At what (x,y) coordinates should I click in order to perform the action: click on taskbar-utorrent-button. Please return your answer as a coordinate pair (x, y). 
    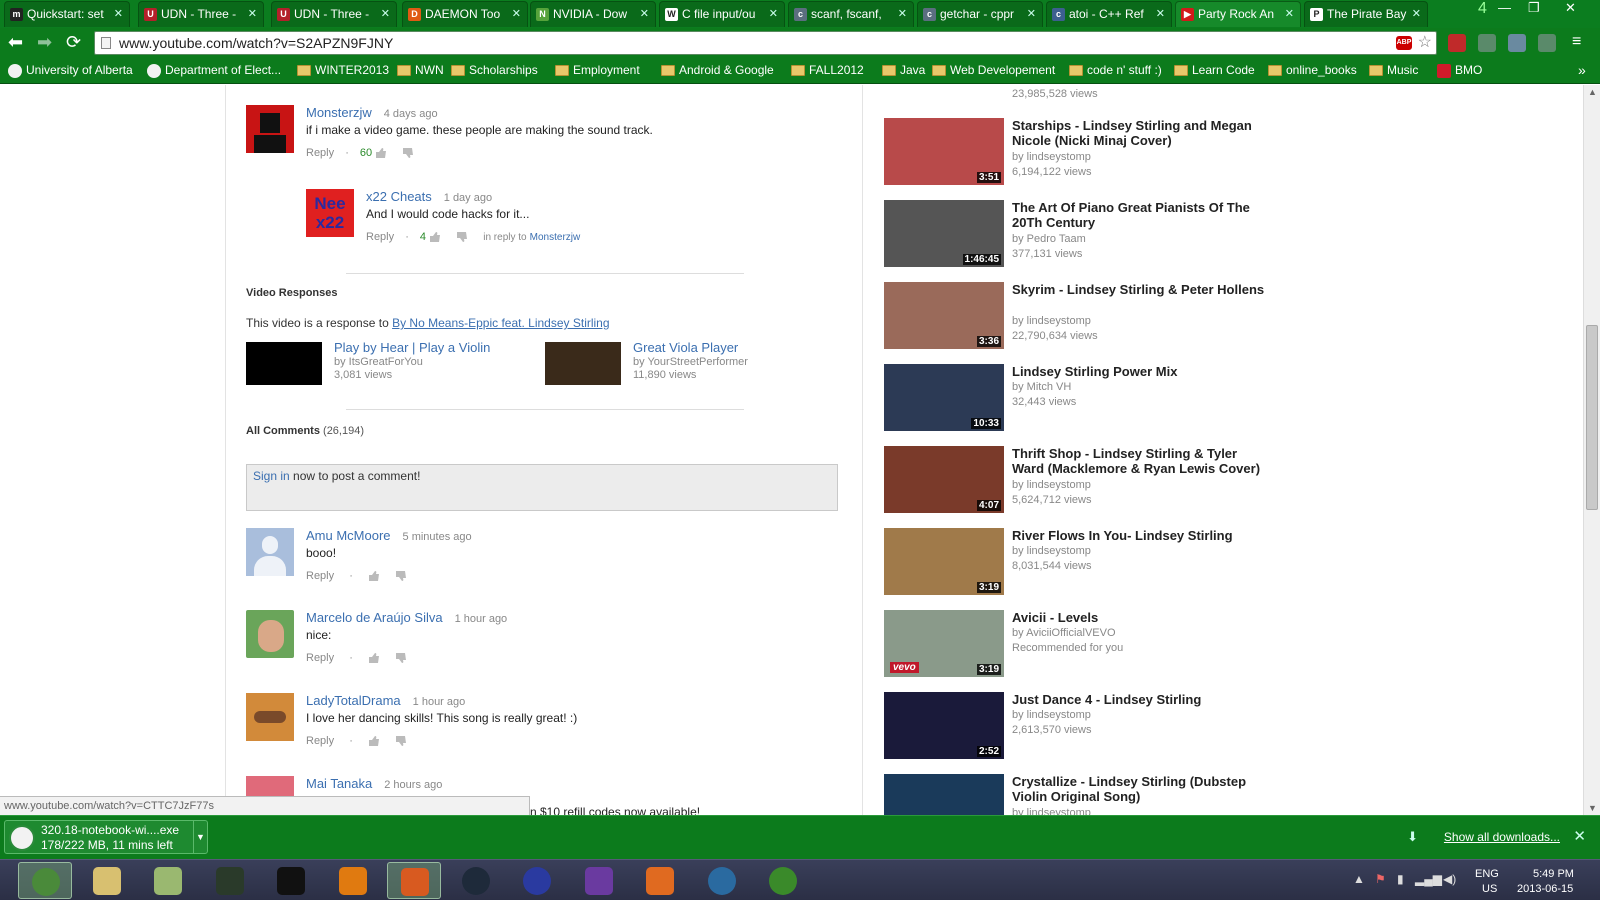
    Looking at the image, I should click on (783, 880).